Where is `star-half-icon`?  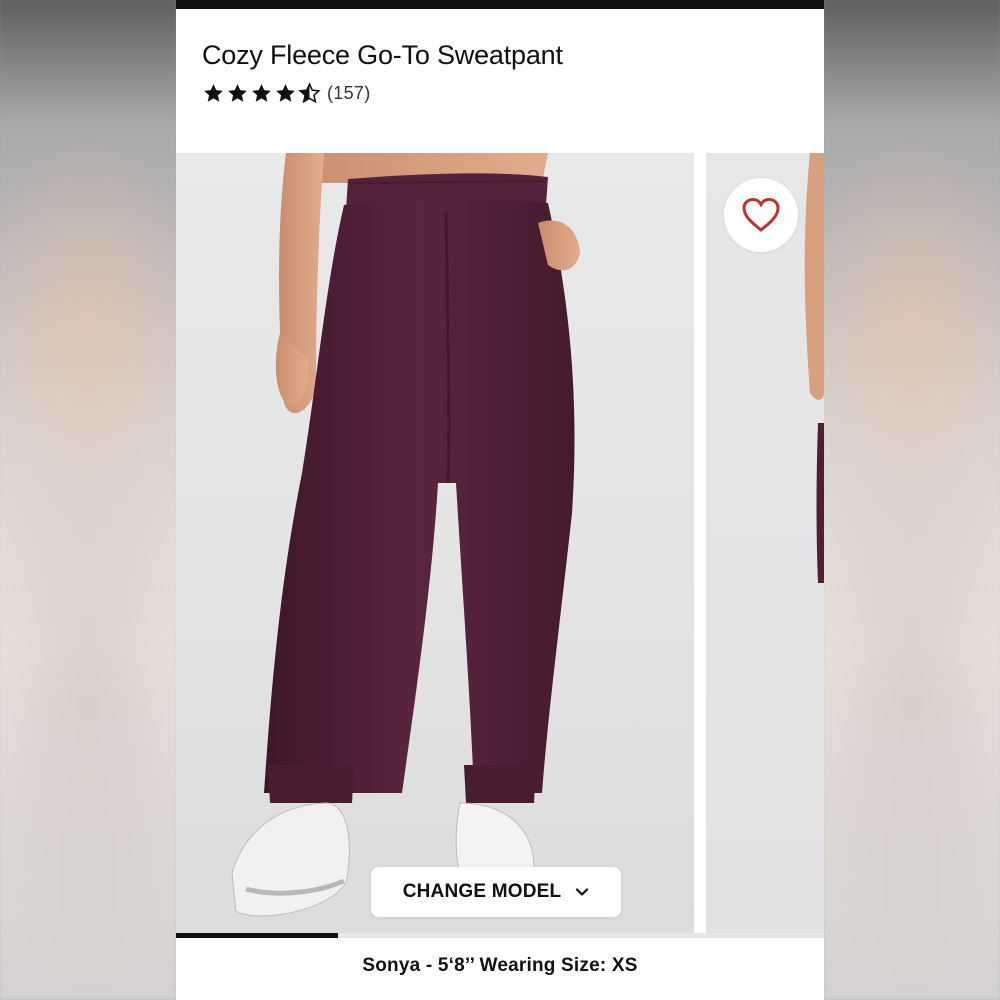
star-half-icon is located at coordinates (309, 93).